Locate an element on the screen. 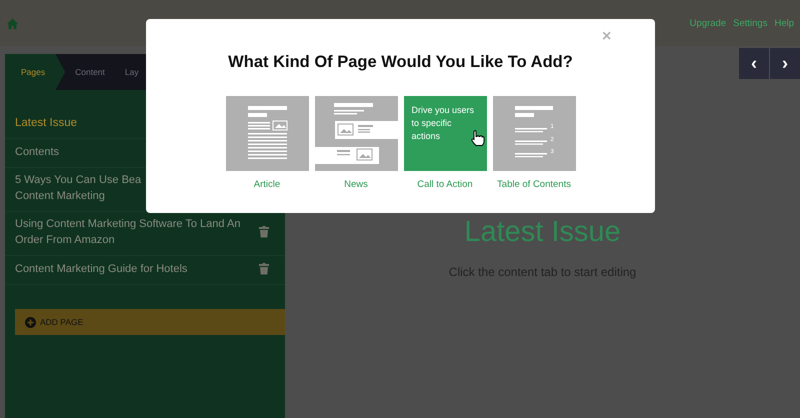 The height and width of the screenshot is (418, 800). contents-layout-drawing is located at coordinates (533, 132).